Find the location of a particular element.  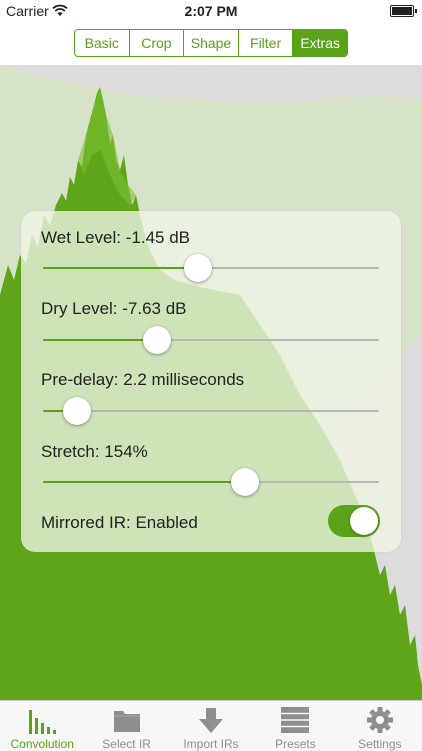

tab-label: Settings is located at coordinates (380, 744).